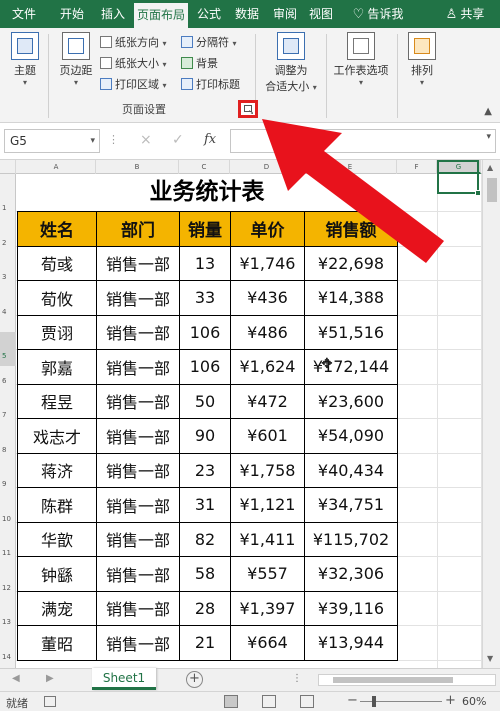 This screenshot has height=711, width=500. I want to click on row-header: 12, so click(8, 588).